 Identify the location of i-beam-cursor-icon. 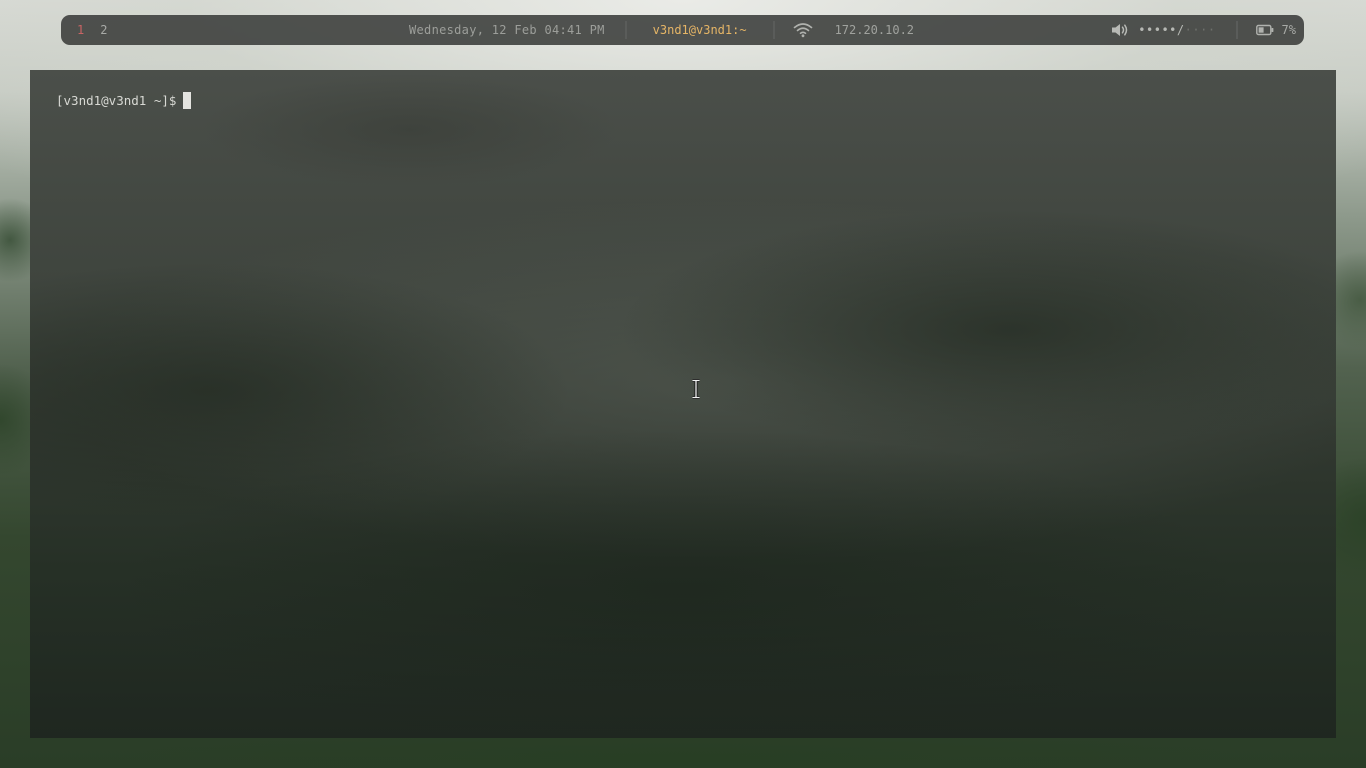
(696, 391).